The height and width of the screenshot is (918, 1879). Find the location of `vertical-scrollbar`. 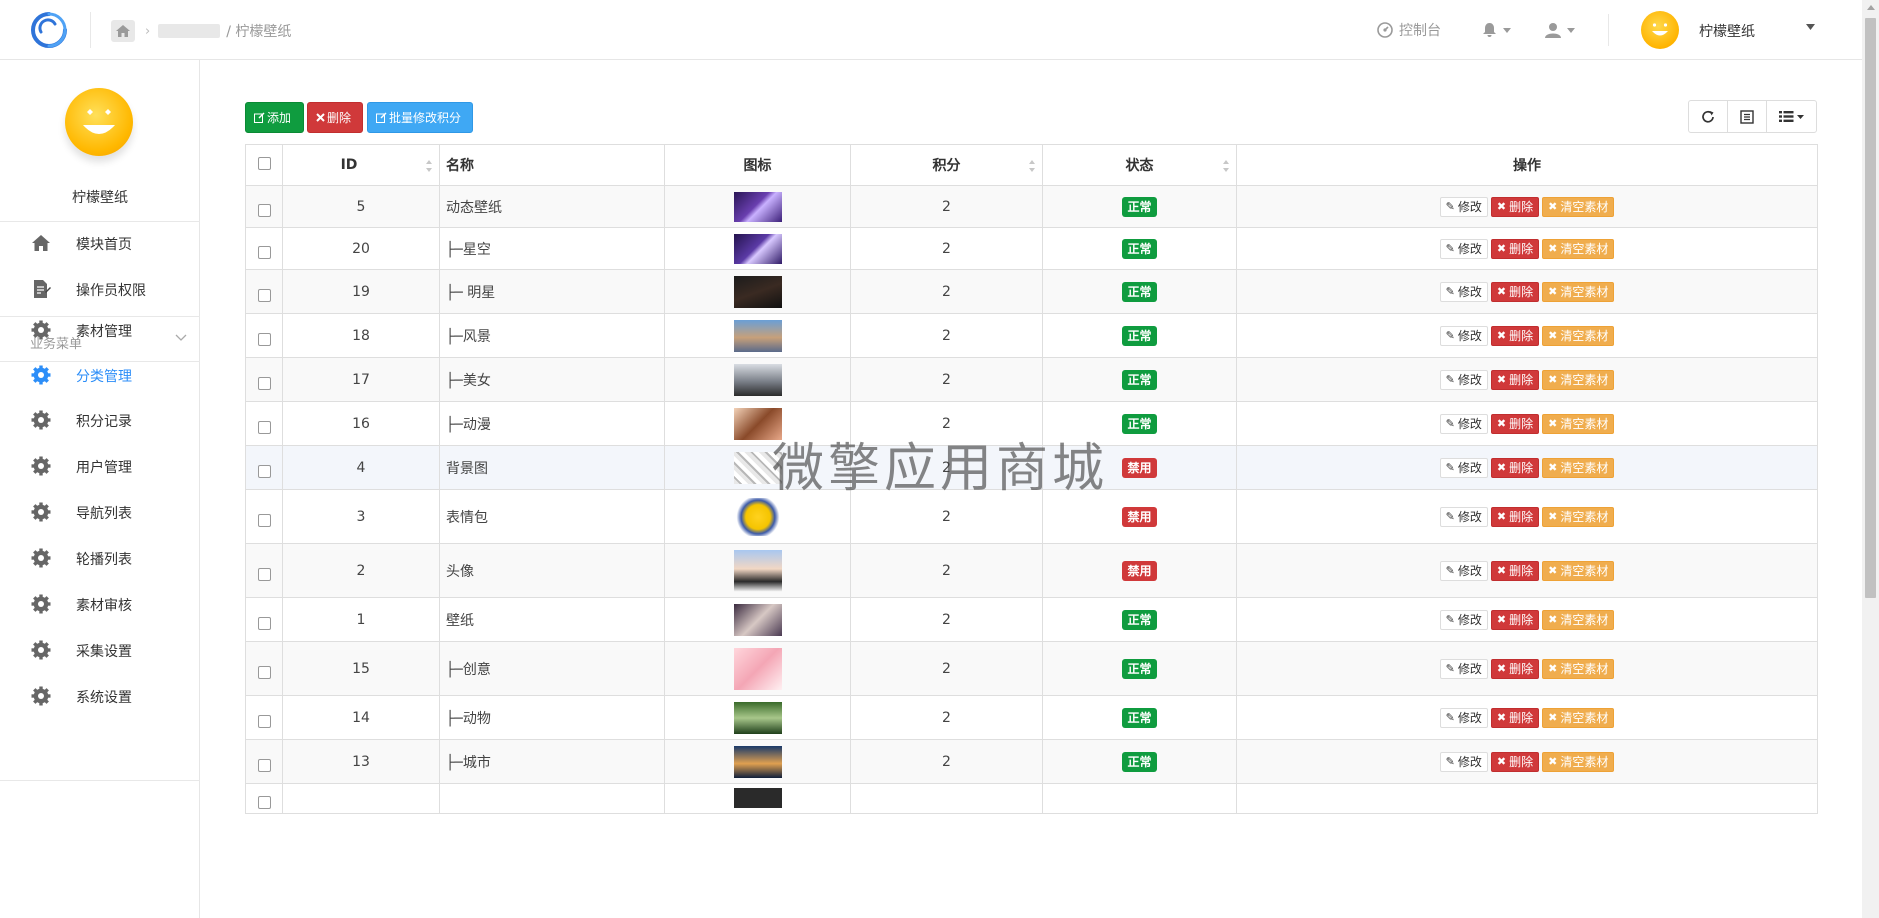

vertical-scrollbar is located at coordinates (1870, 459).